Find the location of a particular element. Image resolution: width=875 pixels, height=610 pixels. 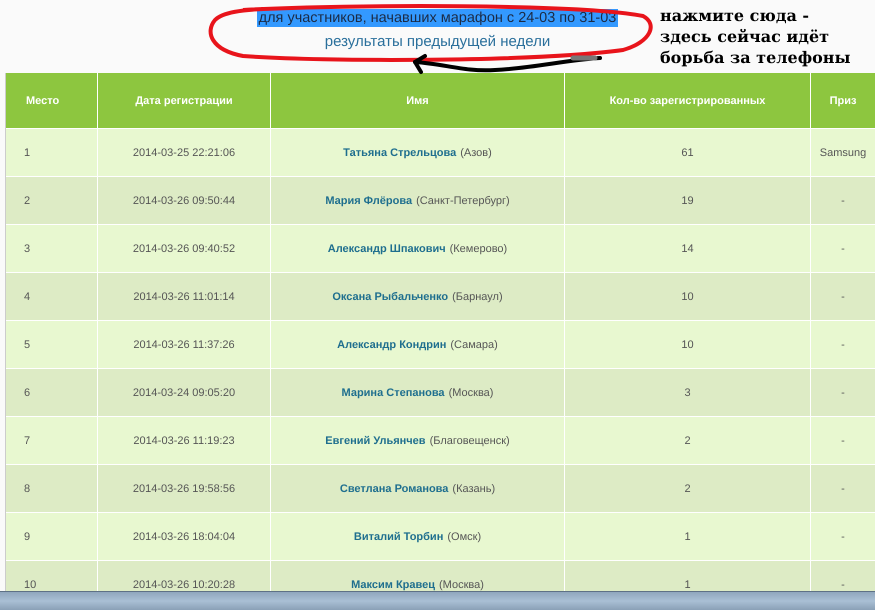

table-cell: Татьяна Стрельцова (Азов) is located at coordinates (417, 152).